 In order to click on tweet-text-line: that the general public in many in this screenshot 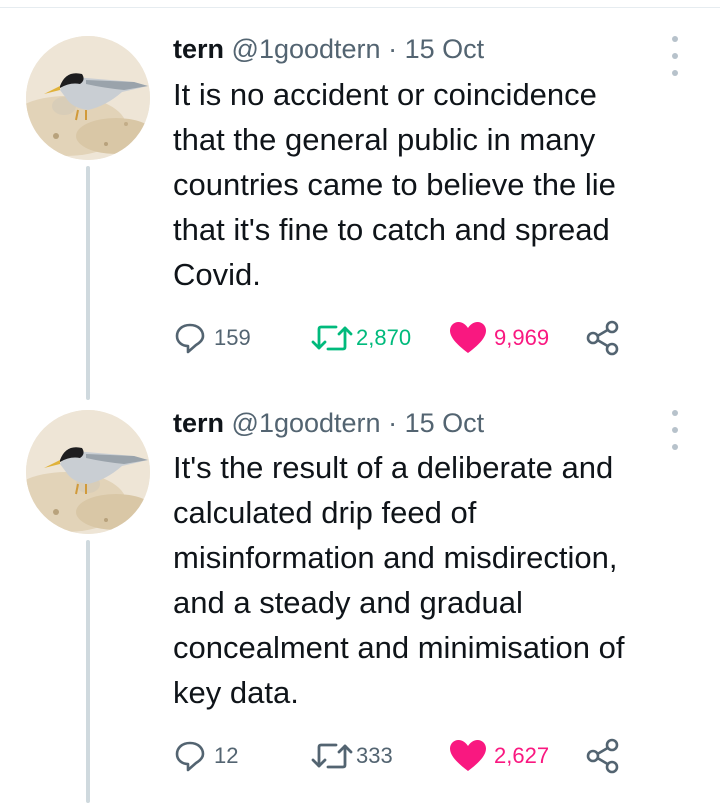, I will do `click(384, 139)`.